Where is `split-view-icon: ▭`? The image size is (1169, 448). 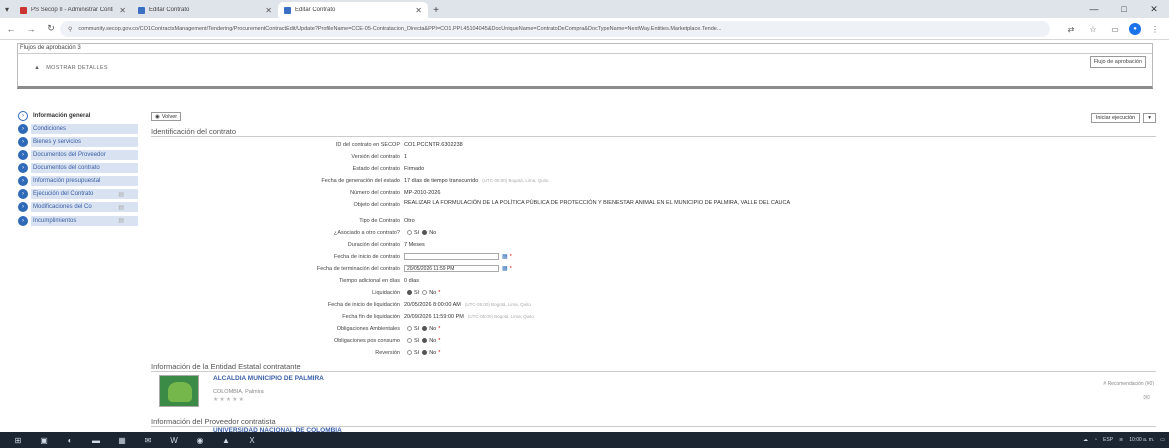 split-view-icon: ▭ is located at coordinates (1115, 29).